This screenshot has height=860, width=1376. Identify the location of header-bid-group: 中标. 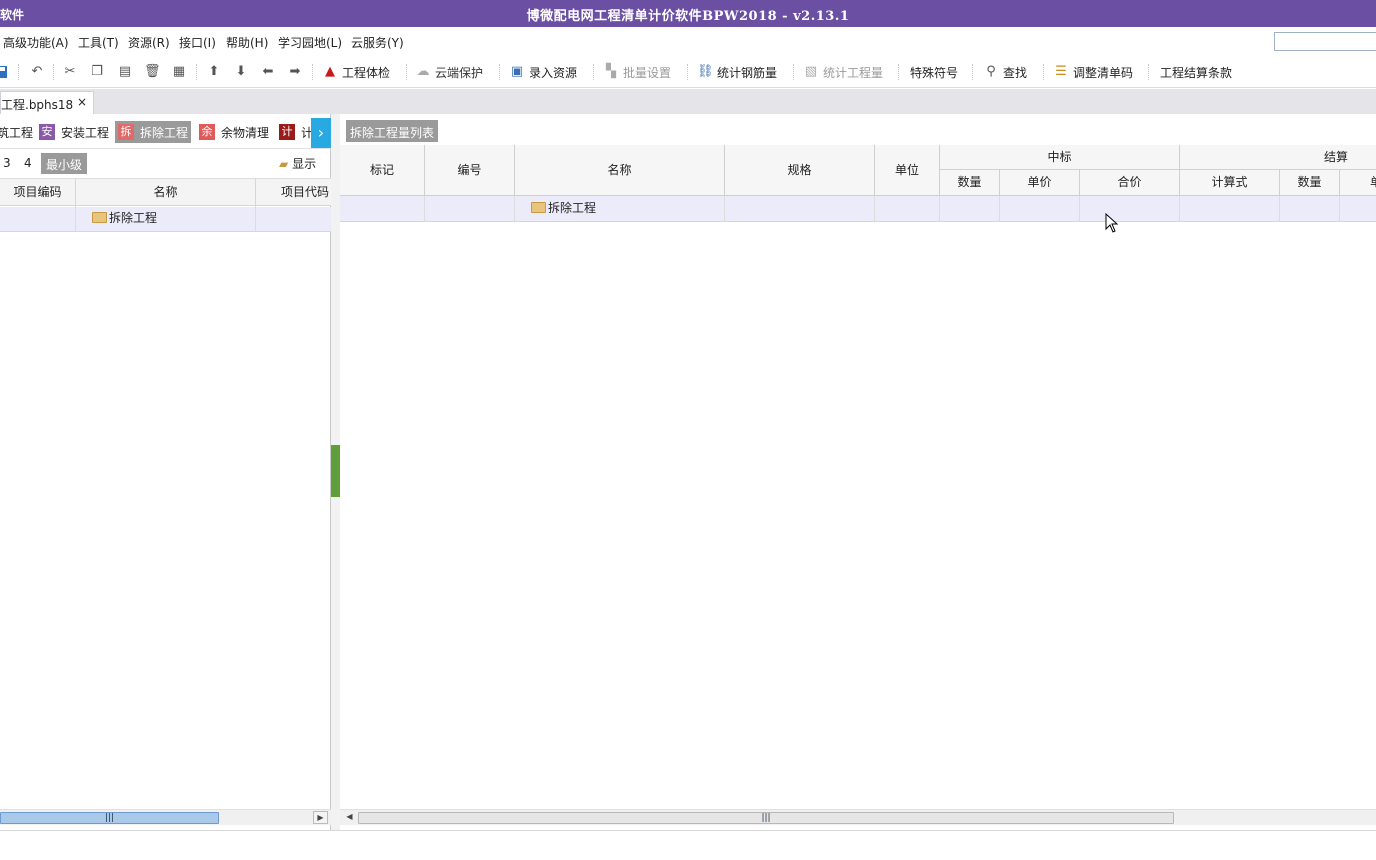
(1060, 157).